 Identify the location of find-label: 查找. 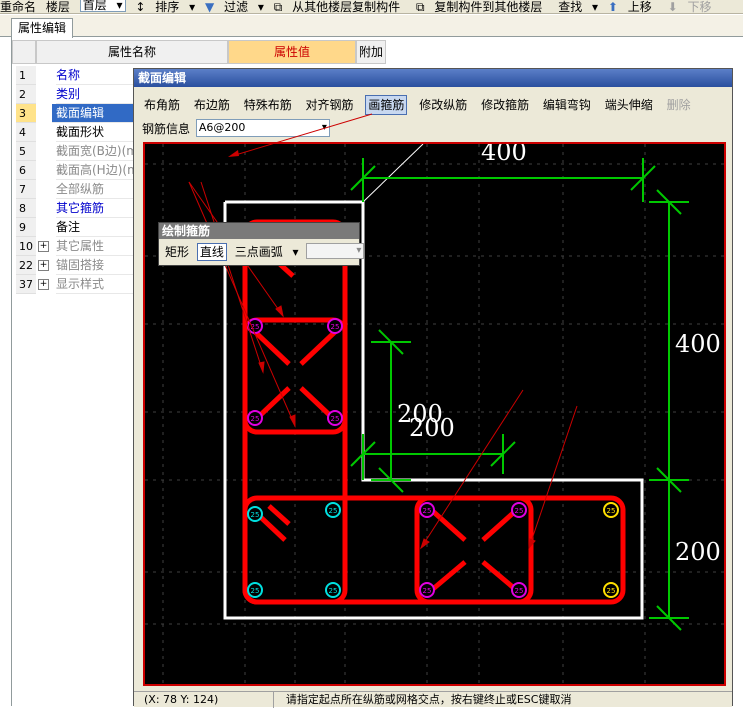
(570, 7).